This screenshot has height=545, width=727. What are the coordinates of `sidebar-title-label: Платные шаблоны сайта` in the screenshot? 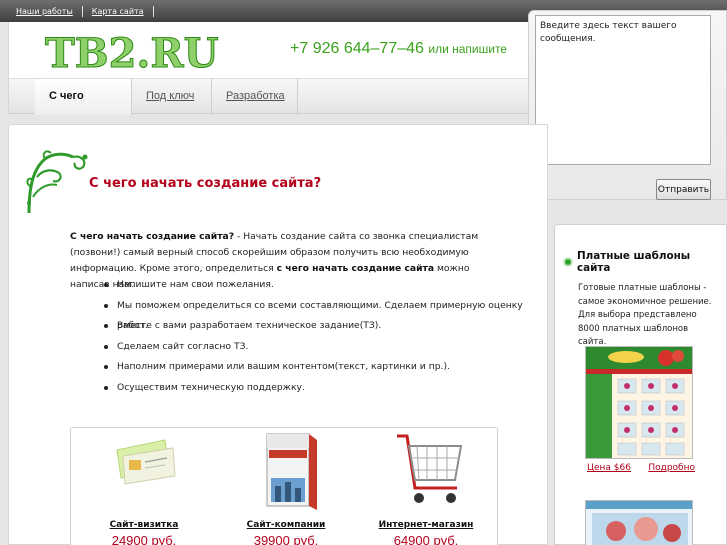 It's located at (633, 262).